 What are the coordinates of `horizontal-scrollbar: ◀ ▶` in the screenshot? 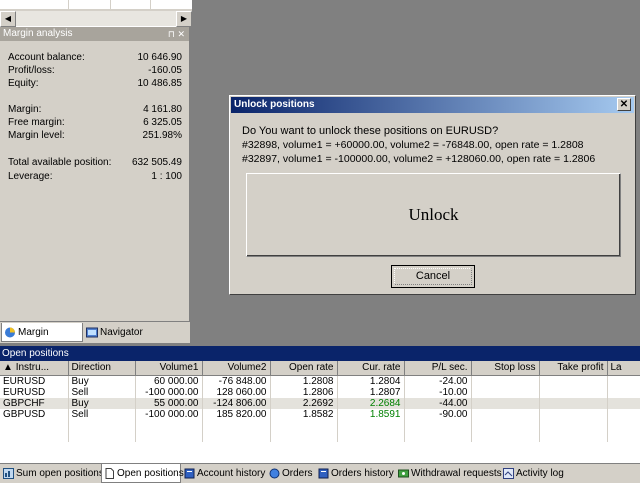 It's located at (96, 18).